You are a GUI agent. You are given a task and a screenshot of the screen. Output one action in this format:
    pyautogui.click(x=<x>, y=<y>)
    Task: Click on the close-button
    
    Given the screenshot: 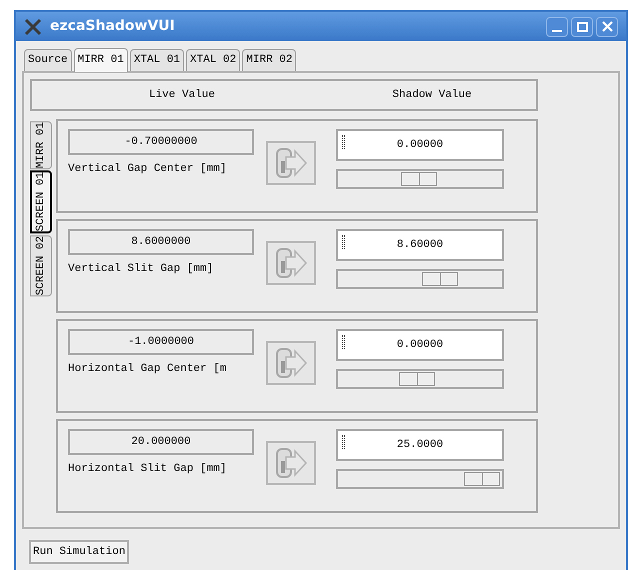 What is the action you would take?
    pyautogui.click(x=607, y=26)
    